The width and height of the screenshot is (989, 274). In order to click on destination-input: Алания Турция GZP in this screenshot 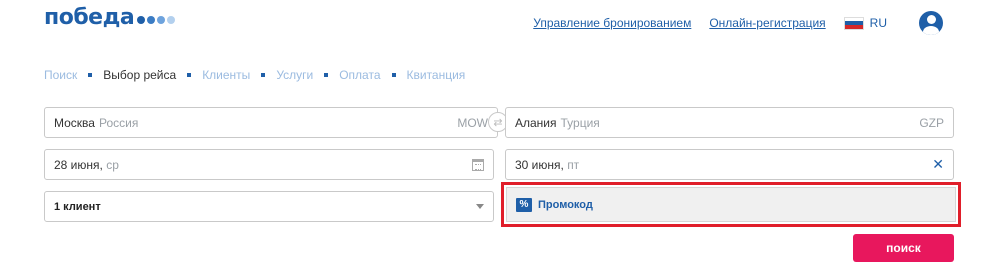, I will do `click(729, 122)`.